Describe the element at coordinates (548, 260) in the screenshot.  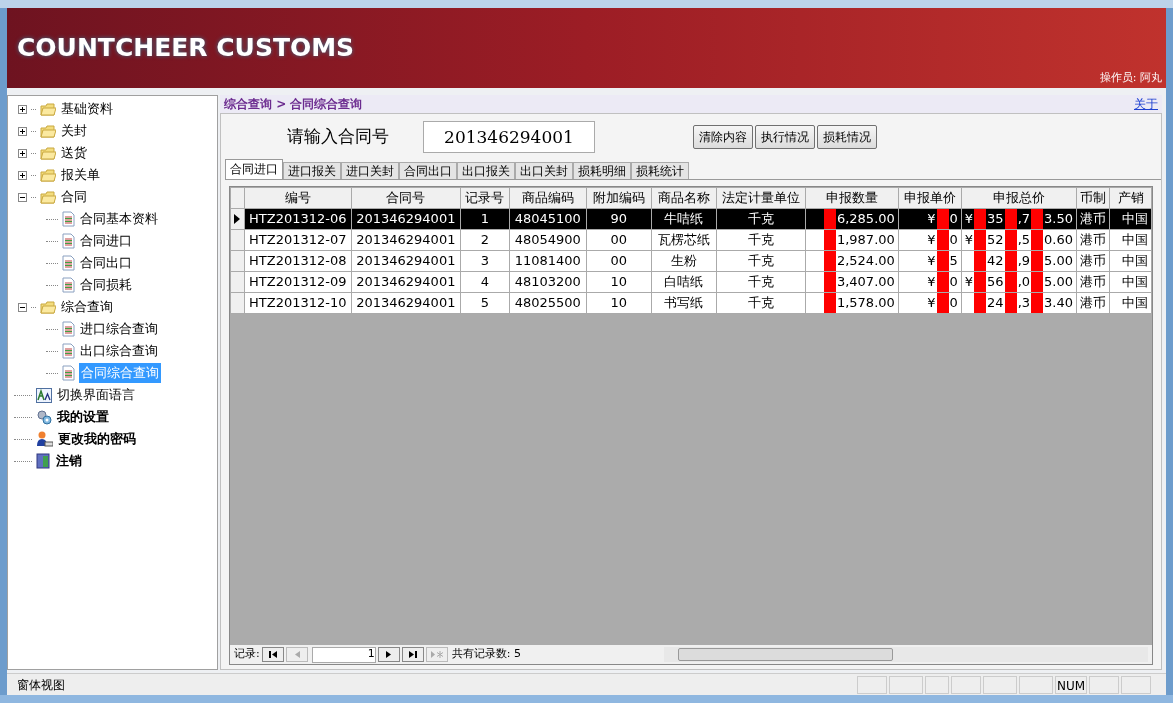
I see `table-cell: 11081400` at that location.